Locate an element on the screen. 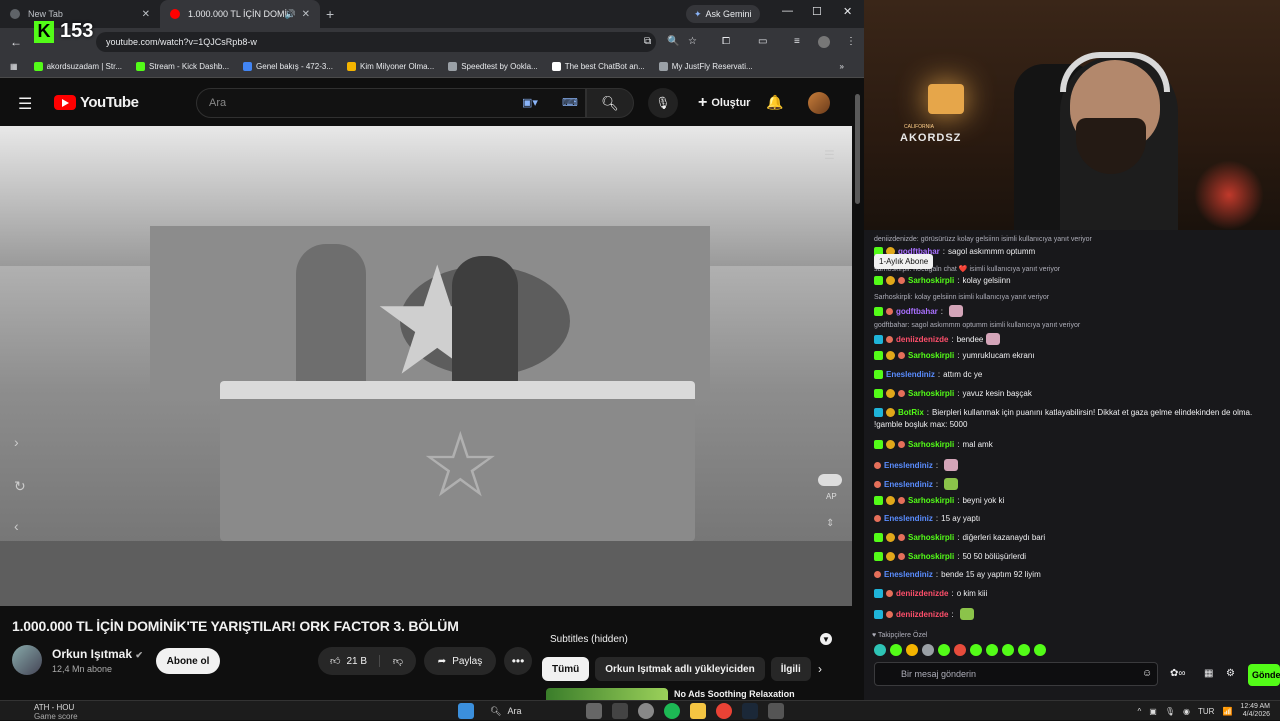 The height and width of the screenshot is (721, 1280). share-button: ➦ Paylaş is located at coordinates (460, 661).